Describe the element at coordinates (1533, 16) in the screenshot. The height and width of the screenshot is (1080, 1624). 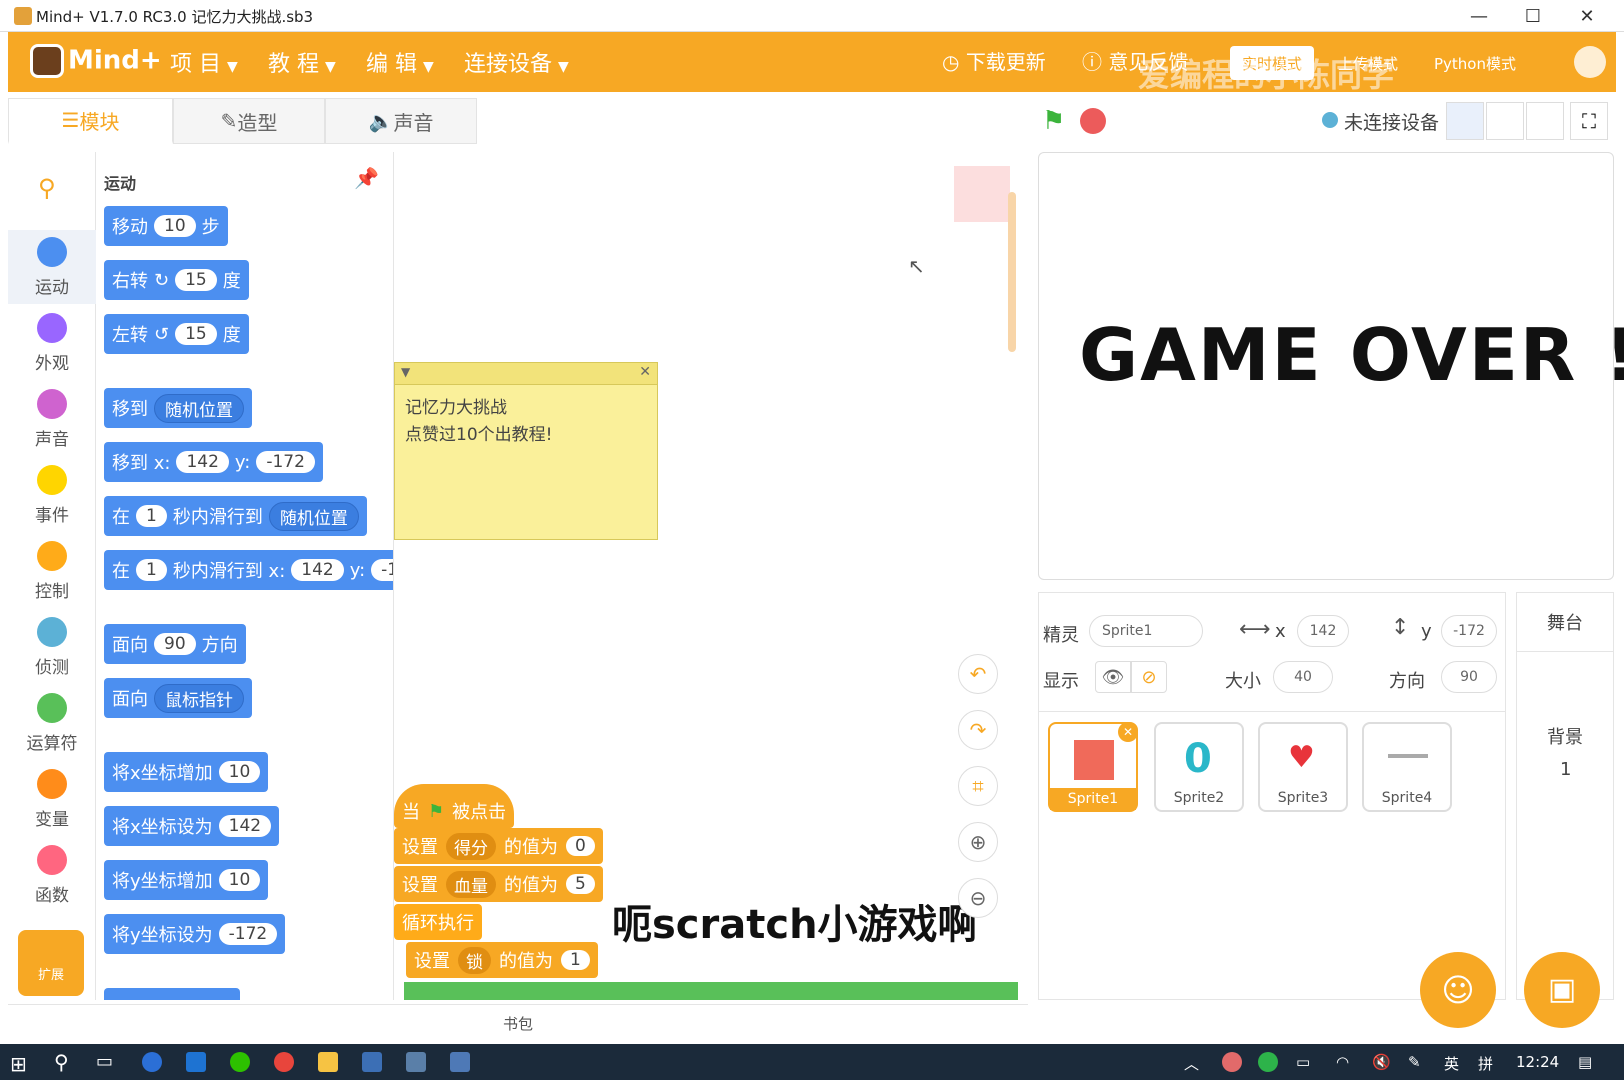
I see `maximize-button: ☐` at that location.